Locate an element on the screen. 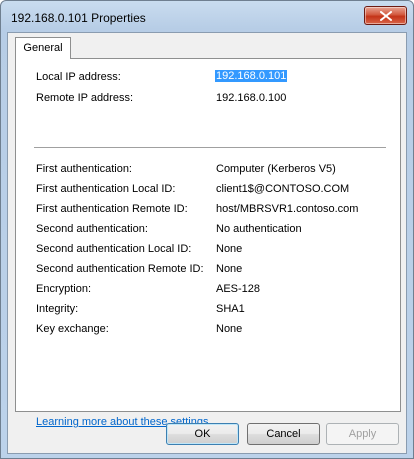 The image size is (414, 459). ok-button: OK is located at coordinates (202, 434).